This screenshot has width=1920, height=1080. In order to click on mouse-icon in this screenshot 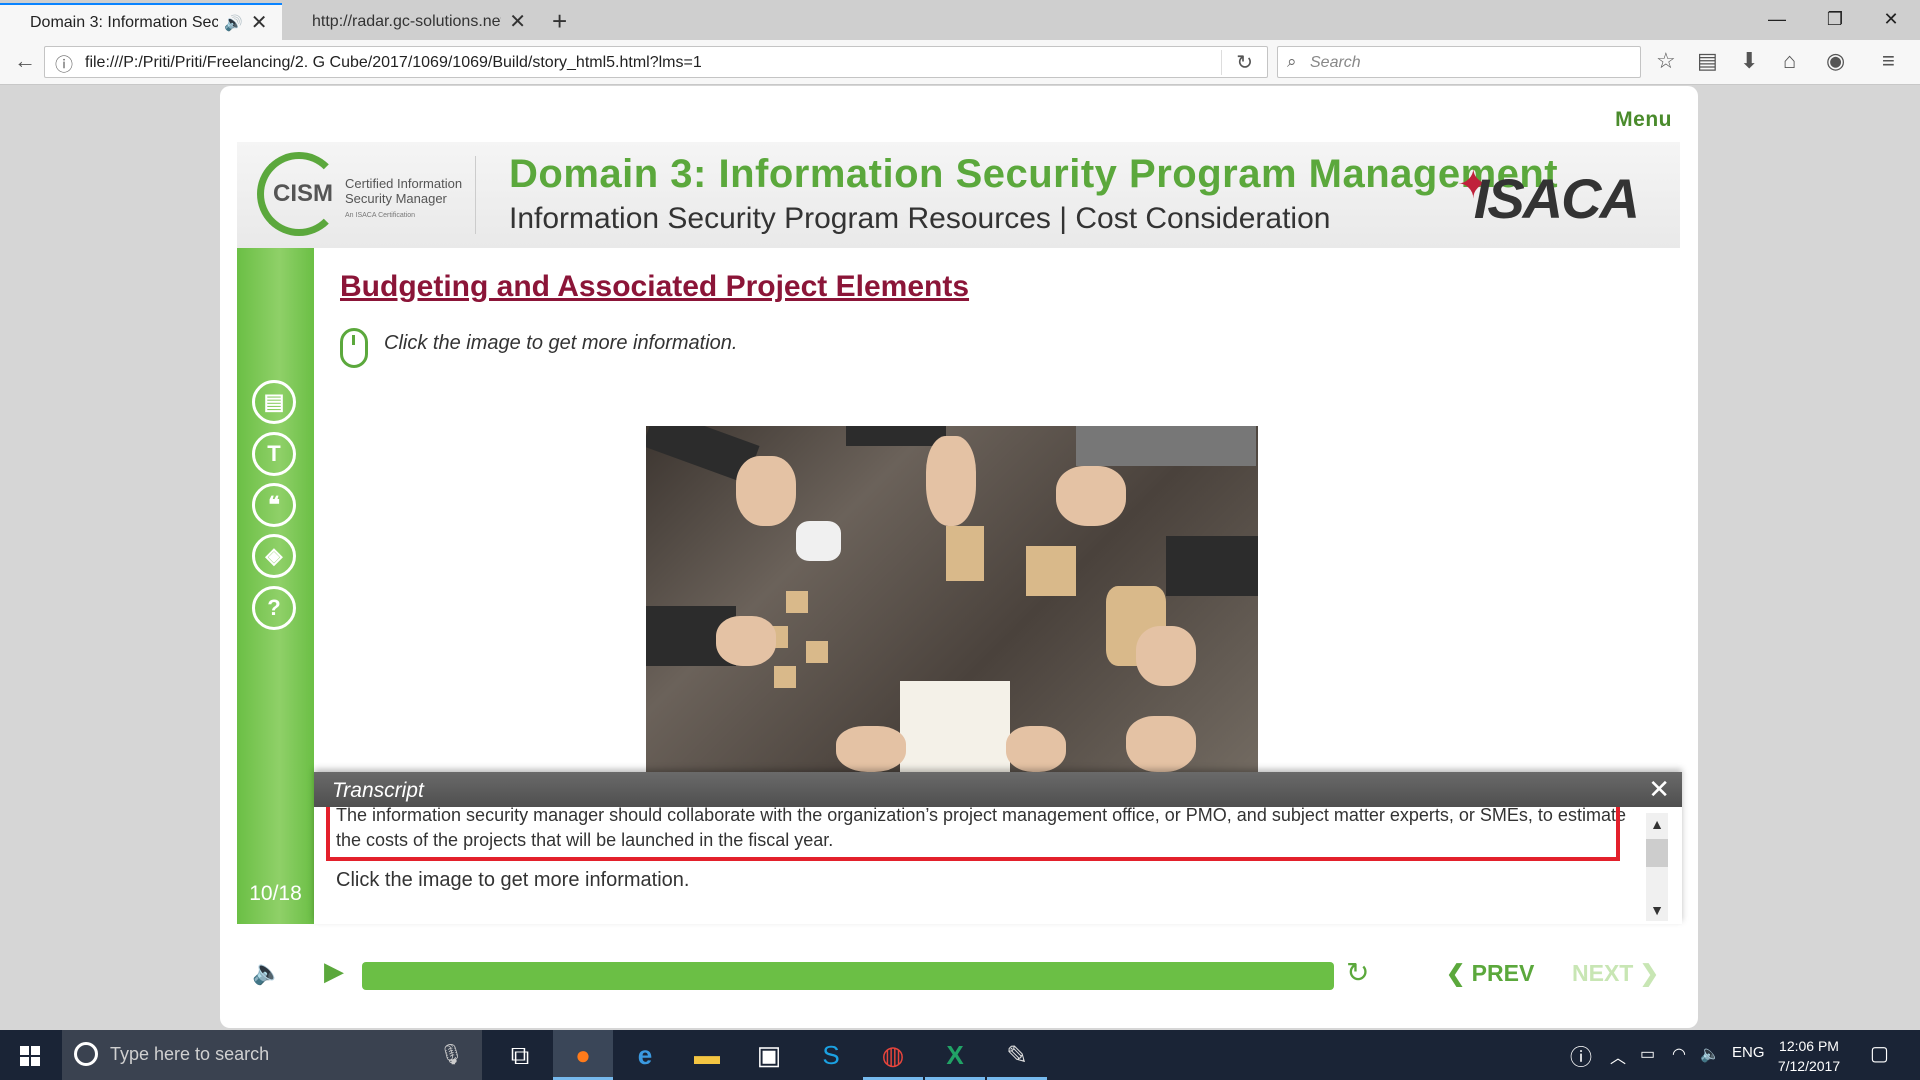, I will do `click(354, 348)`.